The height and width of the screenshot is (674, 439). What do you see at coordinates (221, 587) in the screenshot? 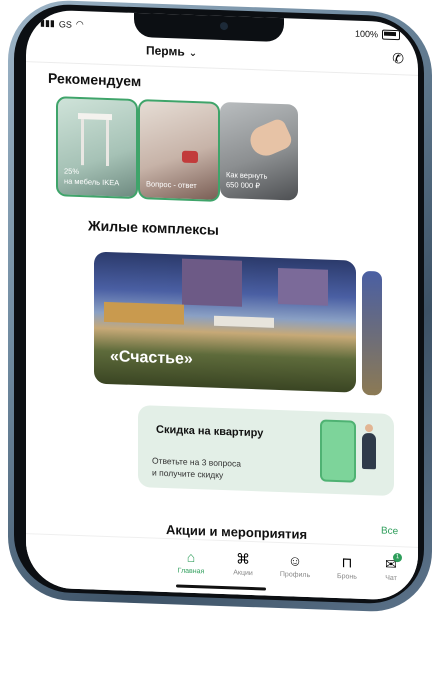
I see `home-indicator` at bounding box center [221, 587].